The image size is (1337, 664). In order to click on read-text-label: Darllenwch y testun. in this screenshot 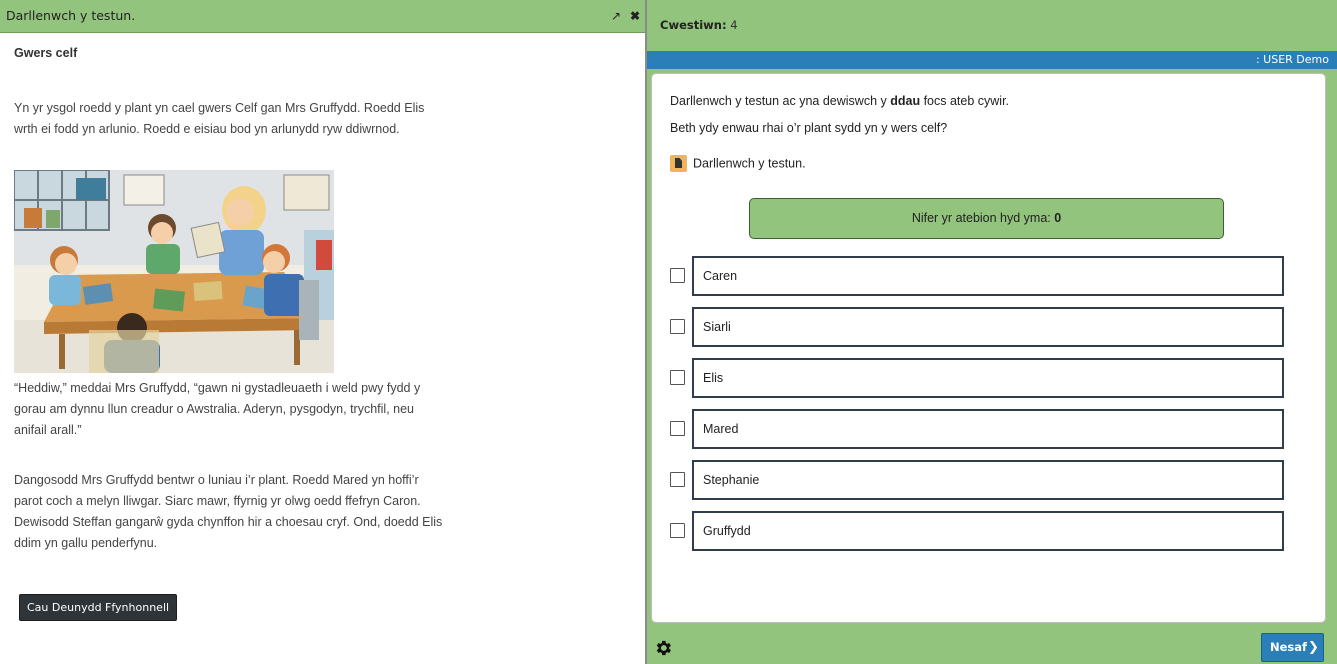, I will do `click(749, 163)`.